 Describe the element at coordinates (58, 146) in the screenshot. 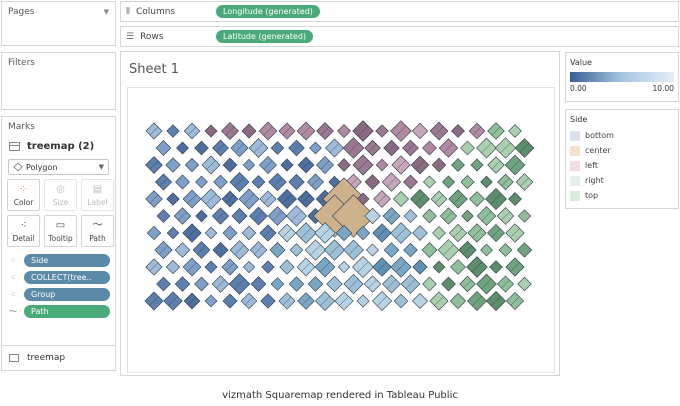

I see `marks-layer-header: treemap (2)` at that location.